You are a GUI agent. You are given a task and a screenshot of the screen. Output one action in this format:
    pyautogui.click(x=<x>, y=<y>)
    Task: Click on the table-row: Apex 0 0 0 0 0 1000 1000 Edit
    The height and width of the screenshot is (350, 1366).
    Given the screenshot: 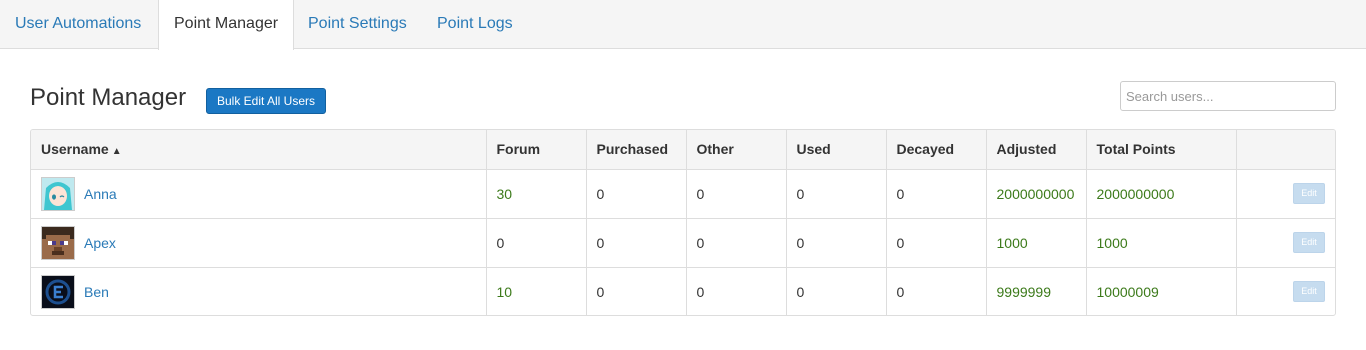 What is the action you would take?
    pyautogui.click(x=683, y=243)
    